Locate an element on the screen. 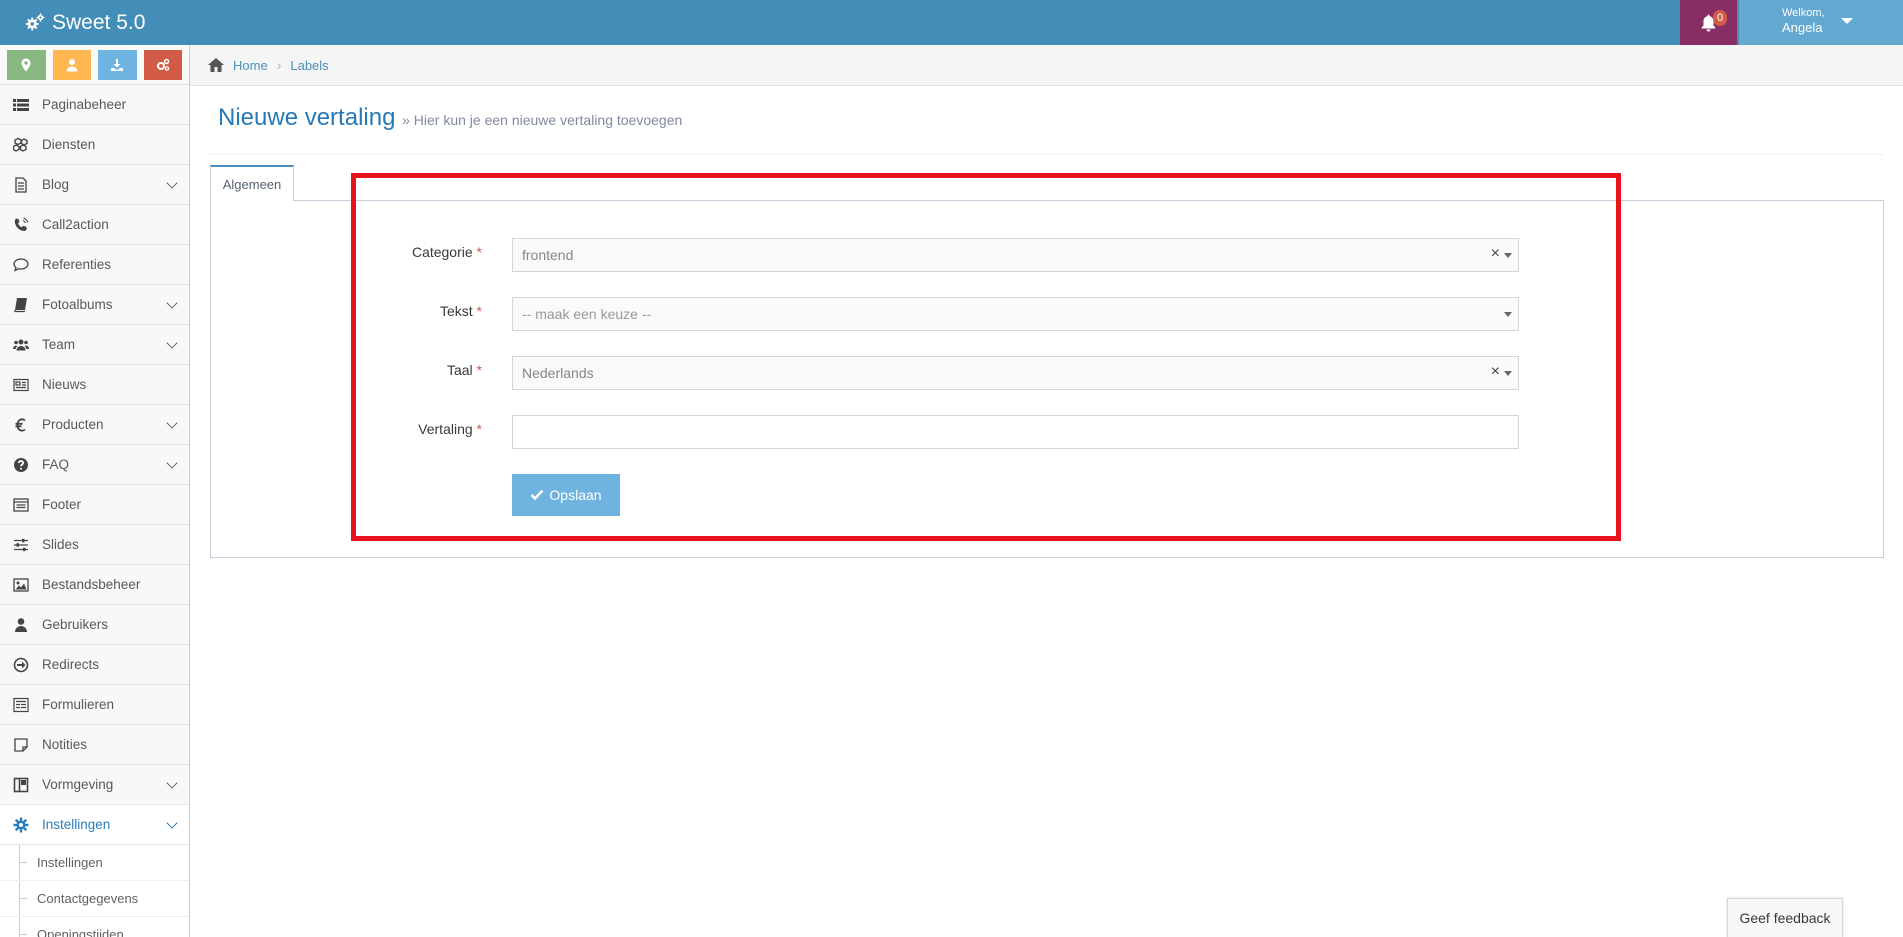 The width and height of the screenshot is (1903, 937). sidebar-item-notities: Notities is located at coordinates (94, 745).